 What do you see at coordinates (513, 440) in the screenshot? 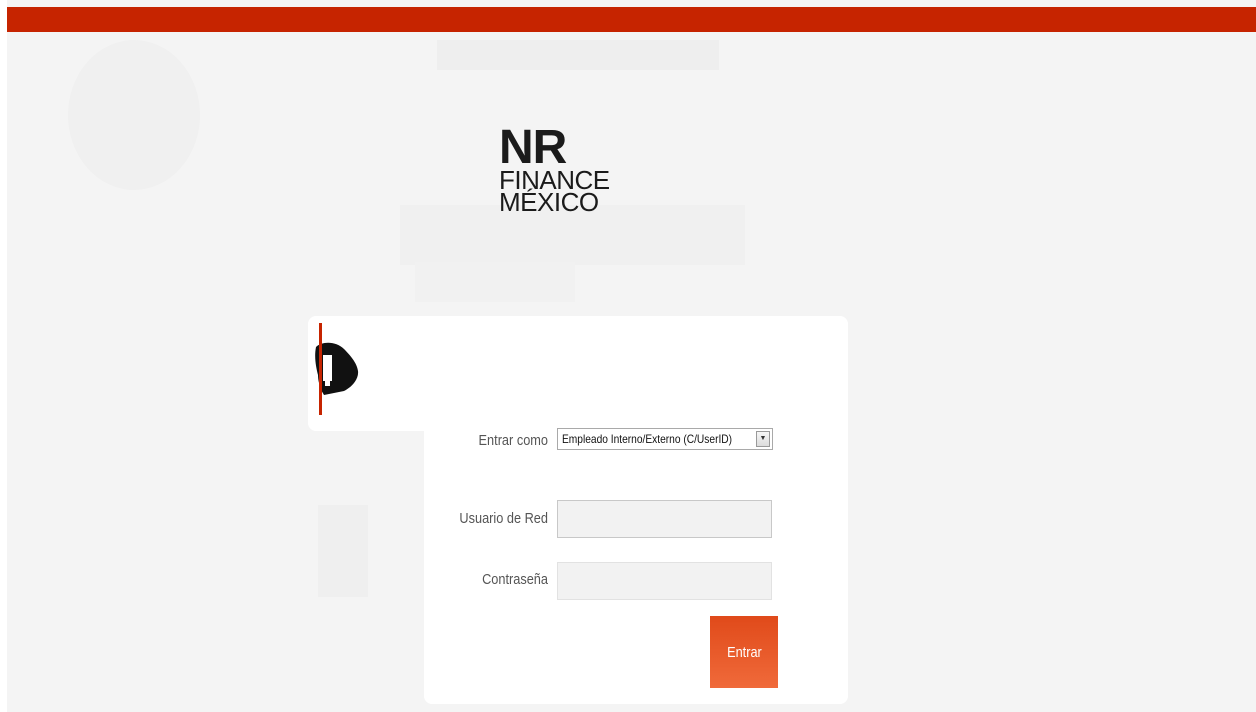
I see `role-label: Entrar como` at bounding box center [513, 440].